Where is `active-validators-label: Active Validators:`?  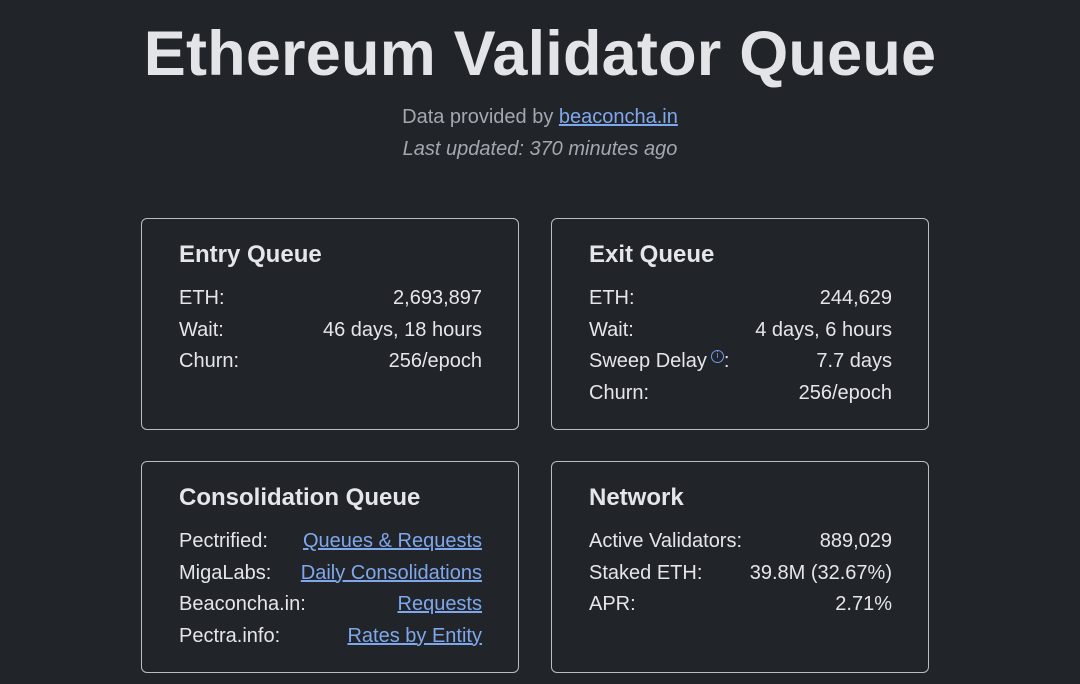 active-validators-label: Active Validators: is located at coordinates (666, 541).